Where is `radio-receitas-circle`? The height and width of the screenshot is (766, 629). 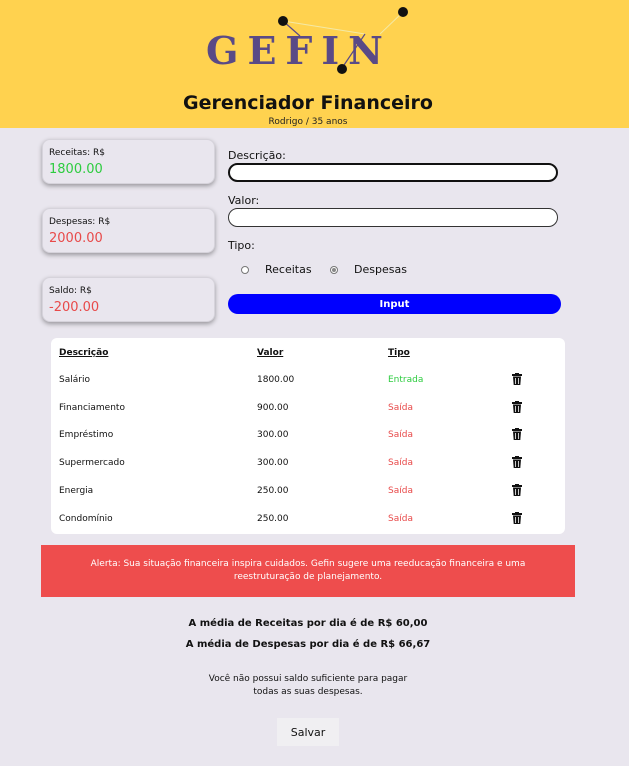
radio-receitas-circle is located at coordinates (245, 269).